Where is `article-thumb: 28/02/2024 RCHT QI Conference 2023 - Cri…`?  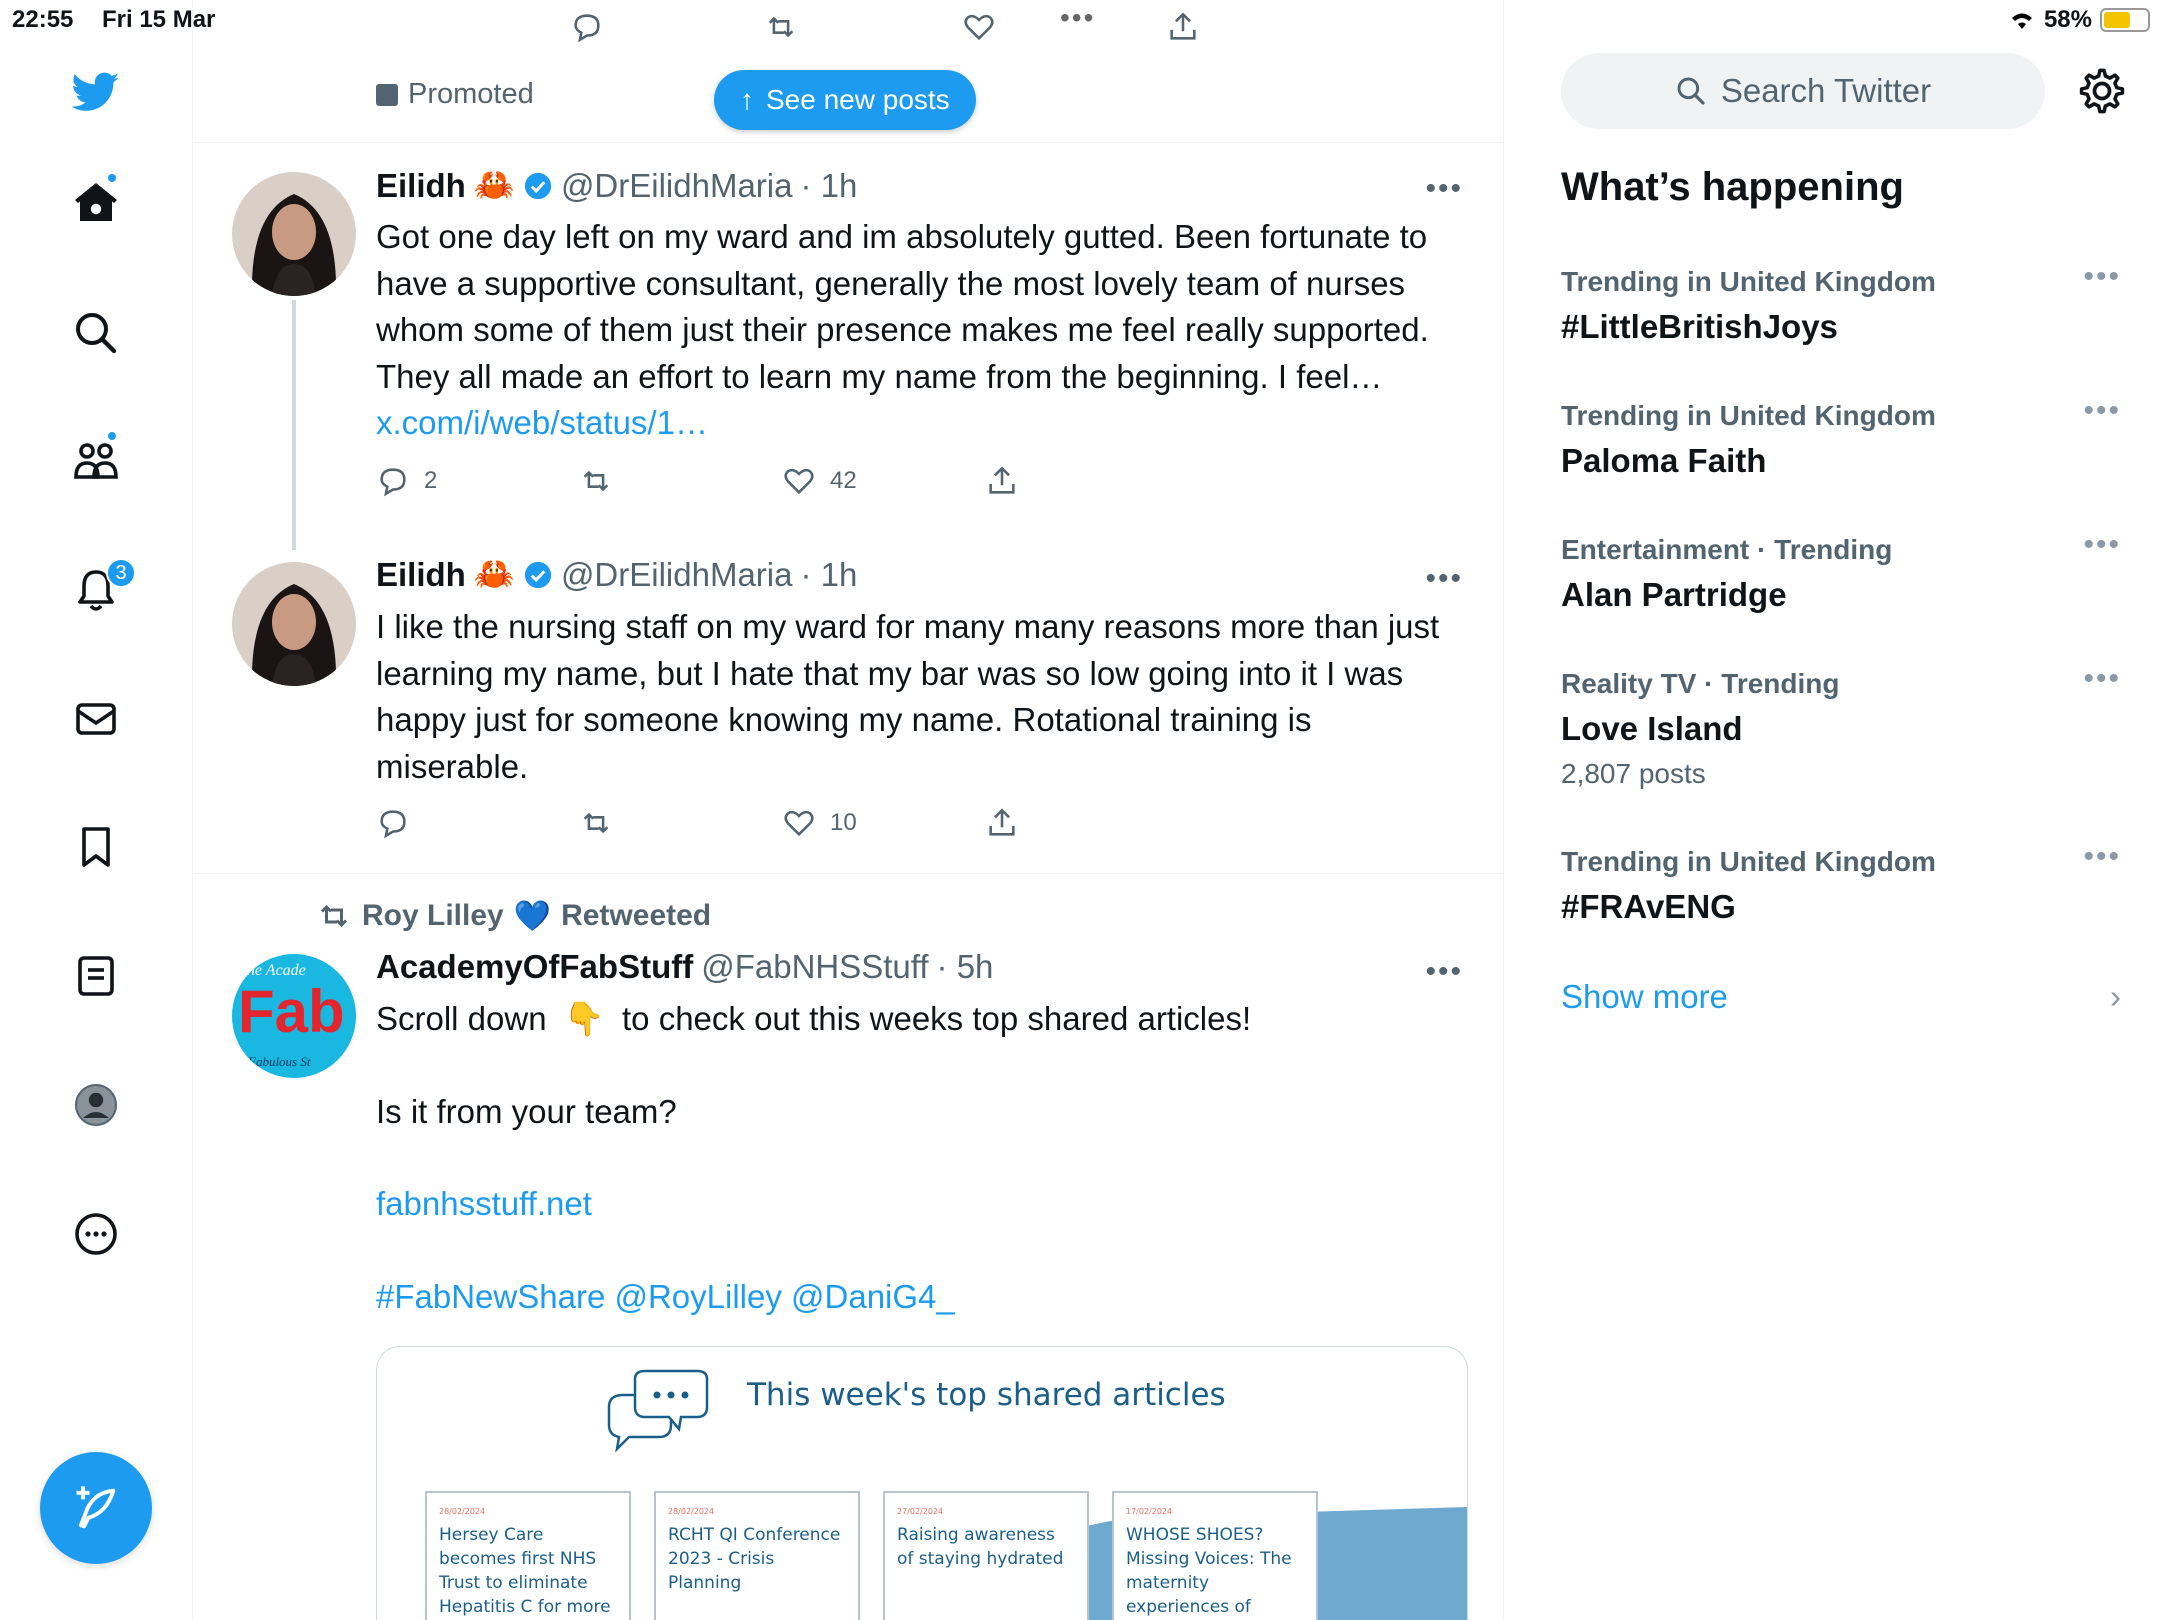 article-thumb: 28/02/2024 RCHT QI Conference 2023 - Cri… is located at coordinates (757, 1555).